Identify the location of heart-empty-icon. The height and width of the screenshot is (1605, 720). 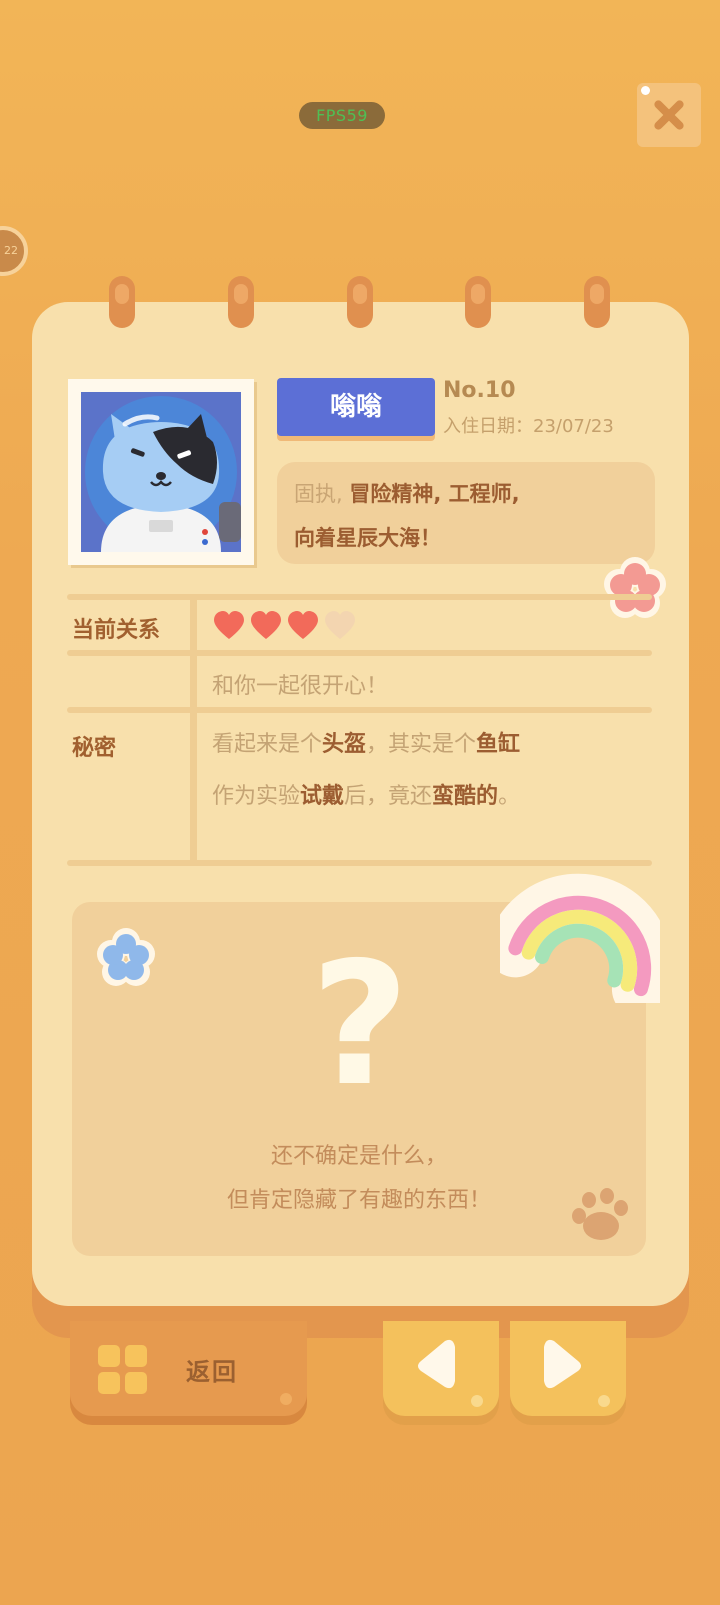
(340, 625).